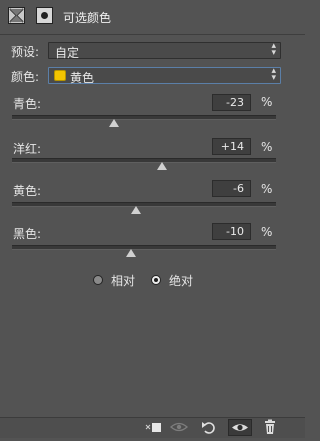 The height and width of the screenshot is (441, 320). What do you see at coordinates (130, 253) in the screenshot?
I see `black-slider-thumb` at bounding box center [130, 253].